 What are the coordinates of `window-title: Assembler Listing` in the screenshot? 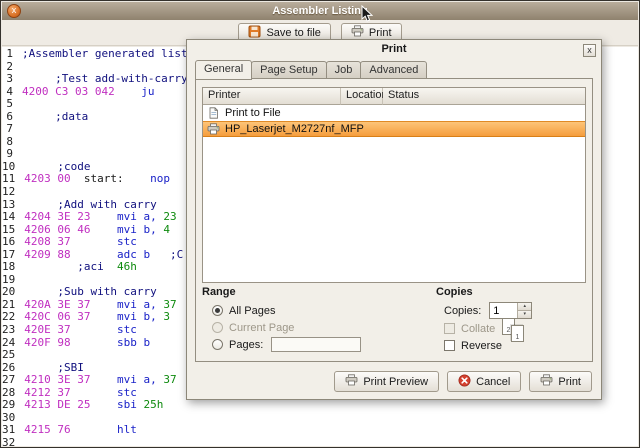 It's located at (320, 11).